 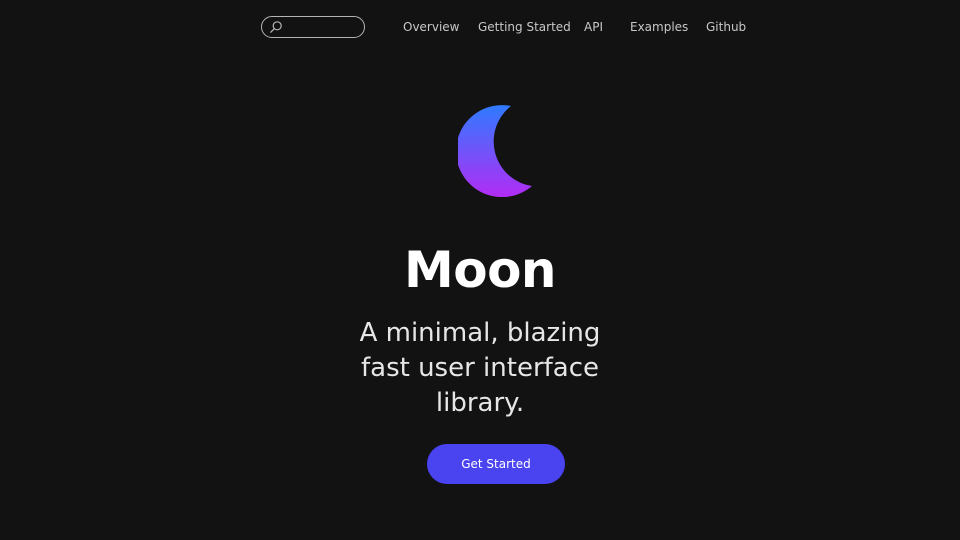 What do you see at coordinates (495, 151) in the screenshot?
I see `crescent-moon-icon` at bounding box center [495, 151].